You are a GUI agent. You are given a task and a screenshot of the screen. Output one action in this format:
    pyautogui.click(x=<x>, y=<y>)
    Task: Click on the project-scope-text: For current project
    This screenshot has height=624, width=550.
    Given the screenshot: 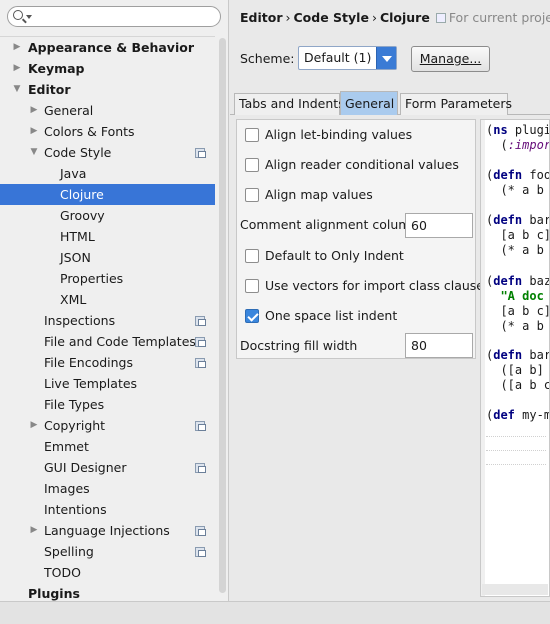 What is the action you would take?
    pyautogui.click(x=499, y=17)
    